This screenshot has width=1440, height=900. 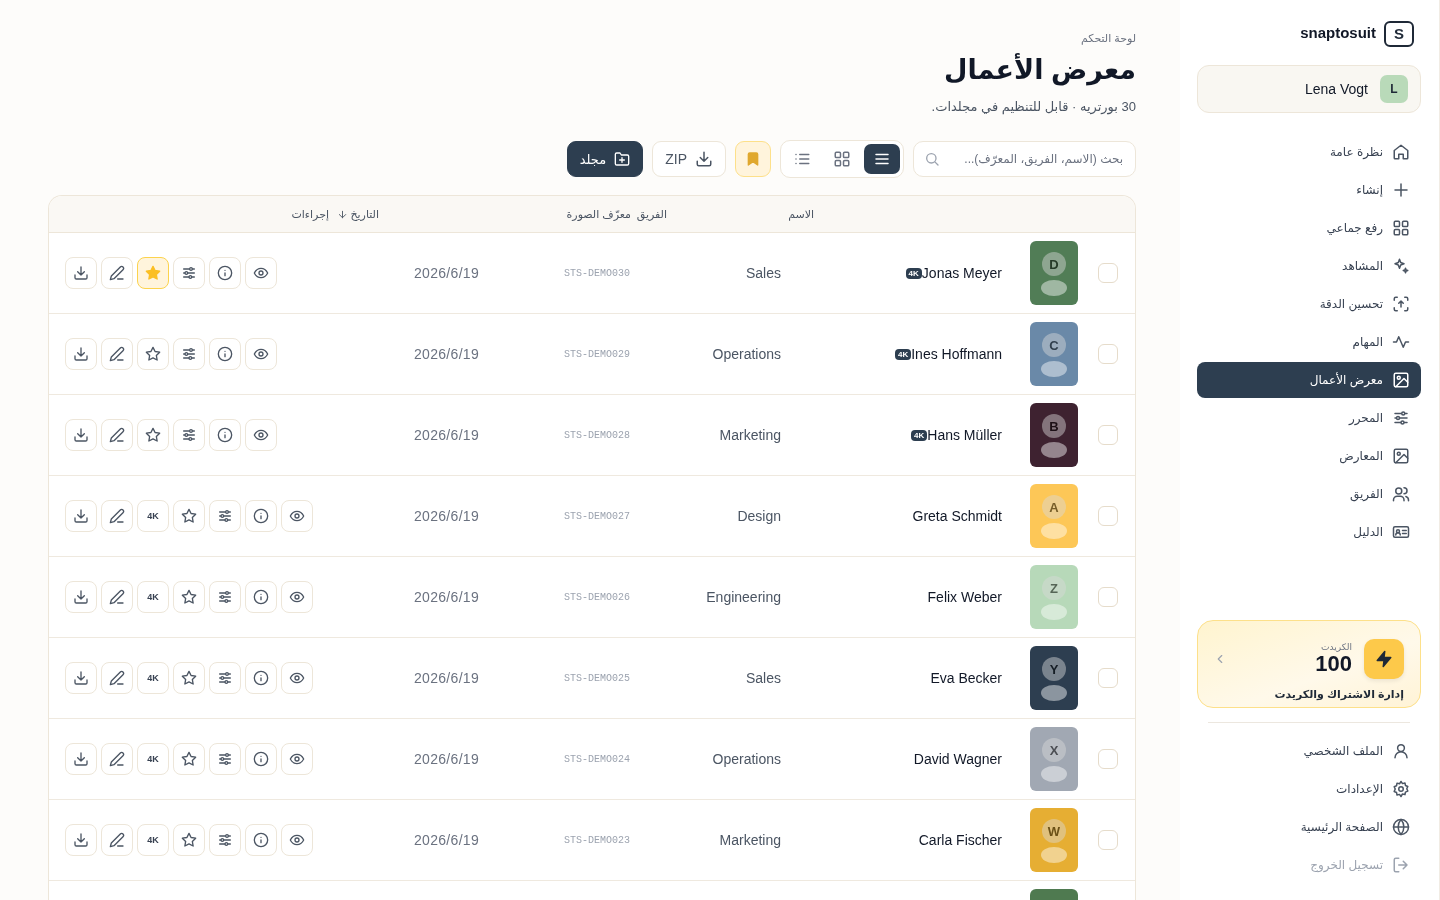 I want to click on plus-icon, so click(x=1401, y=190).